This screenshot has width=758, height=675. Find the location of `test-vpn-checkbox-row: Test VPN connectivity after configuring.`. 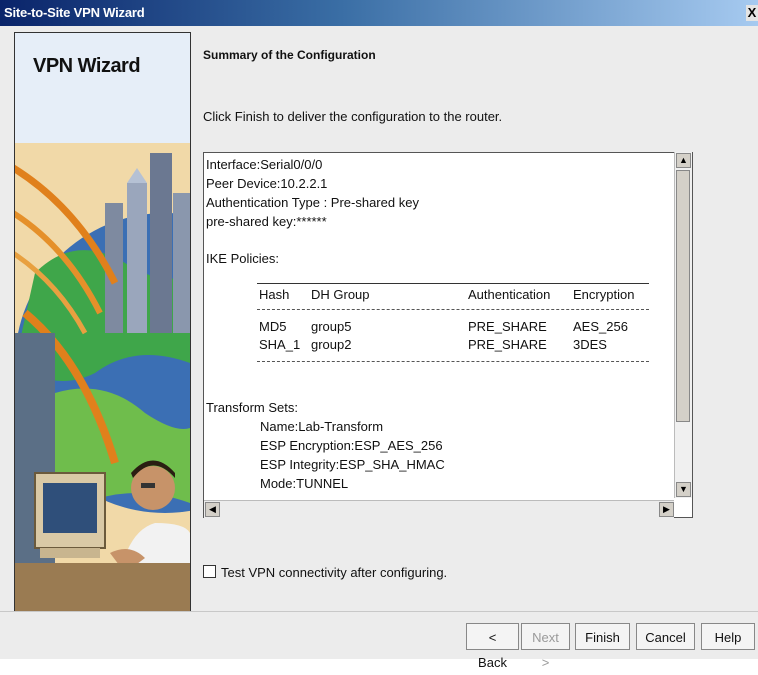

test-vpn-checkbox-row: Test VPN connectivity after configuring. is located at coordinates (325, 572).